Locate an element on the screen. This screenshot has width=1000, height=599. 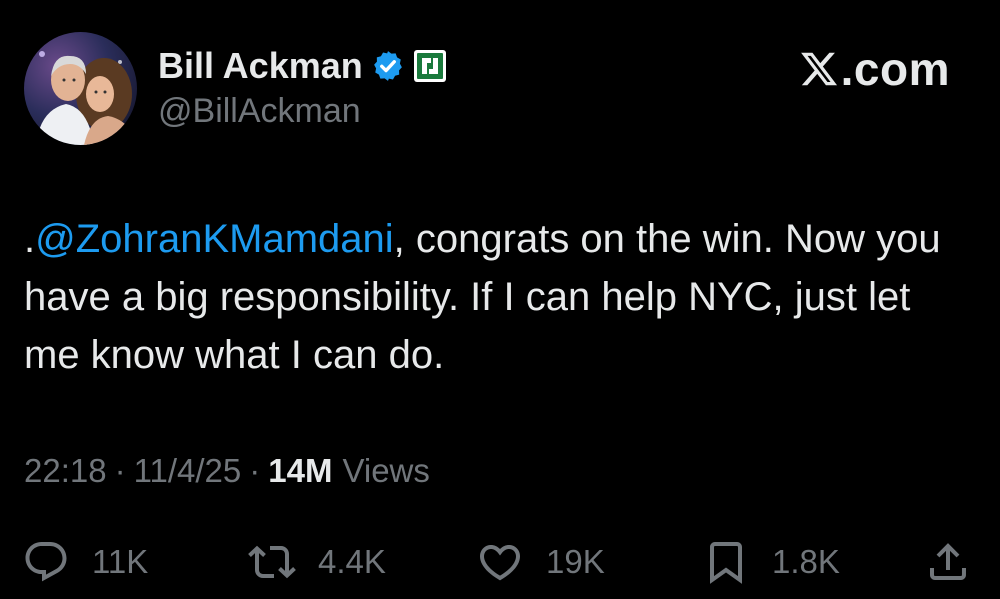
tweet-date: 11/4/25 is located at coordinates (188, 471).